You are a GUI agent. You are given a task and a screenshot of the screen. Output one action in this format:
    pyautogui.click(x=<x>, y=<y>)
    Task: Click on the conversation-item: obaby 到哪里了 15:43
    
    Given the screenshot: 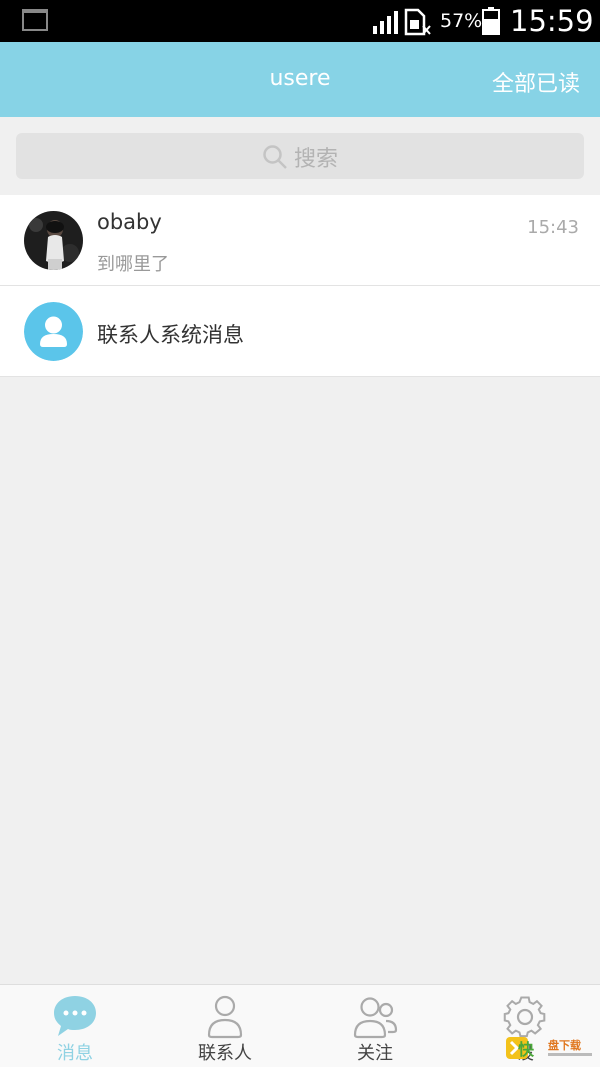 What is the action you would take?
    pyautogui.click(x=300, y=240)
    